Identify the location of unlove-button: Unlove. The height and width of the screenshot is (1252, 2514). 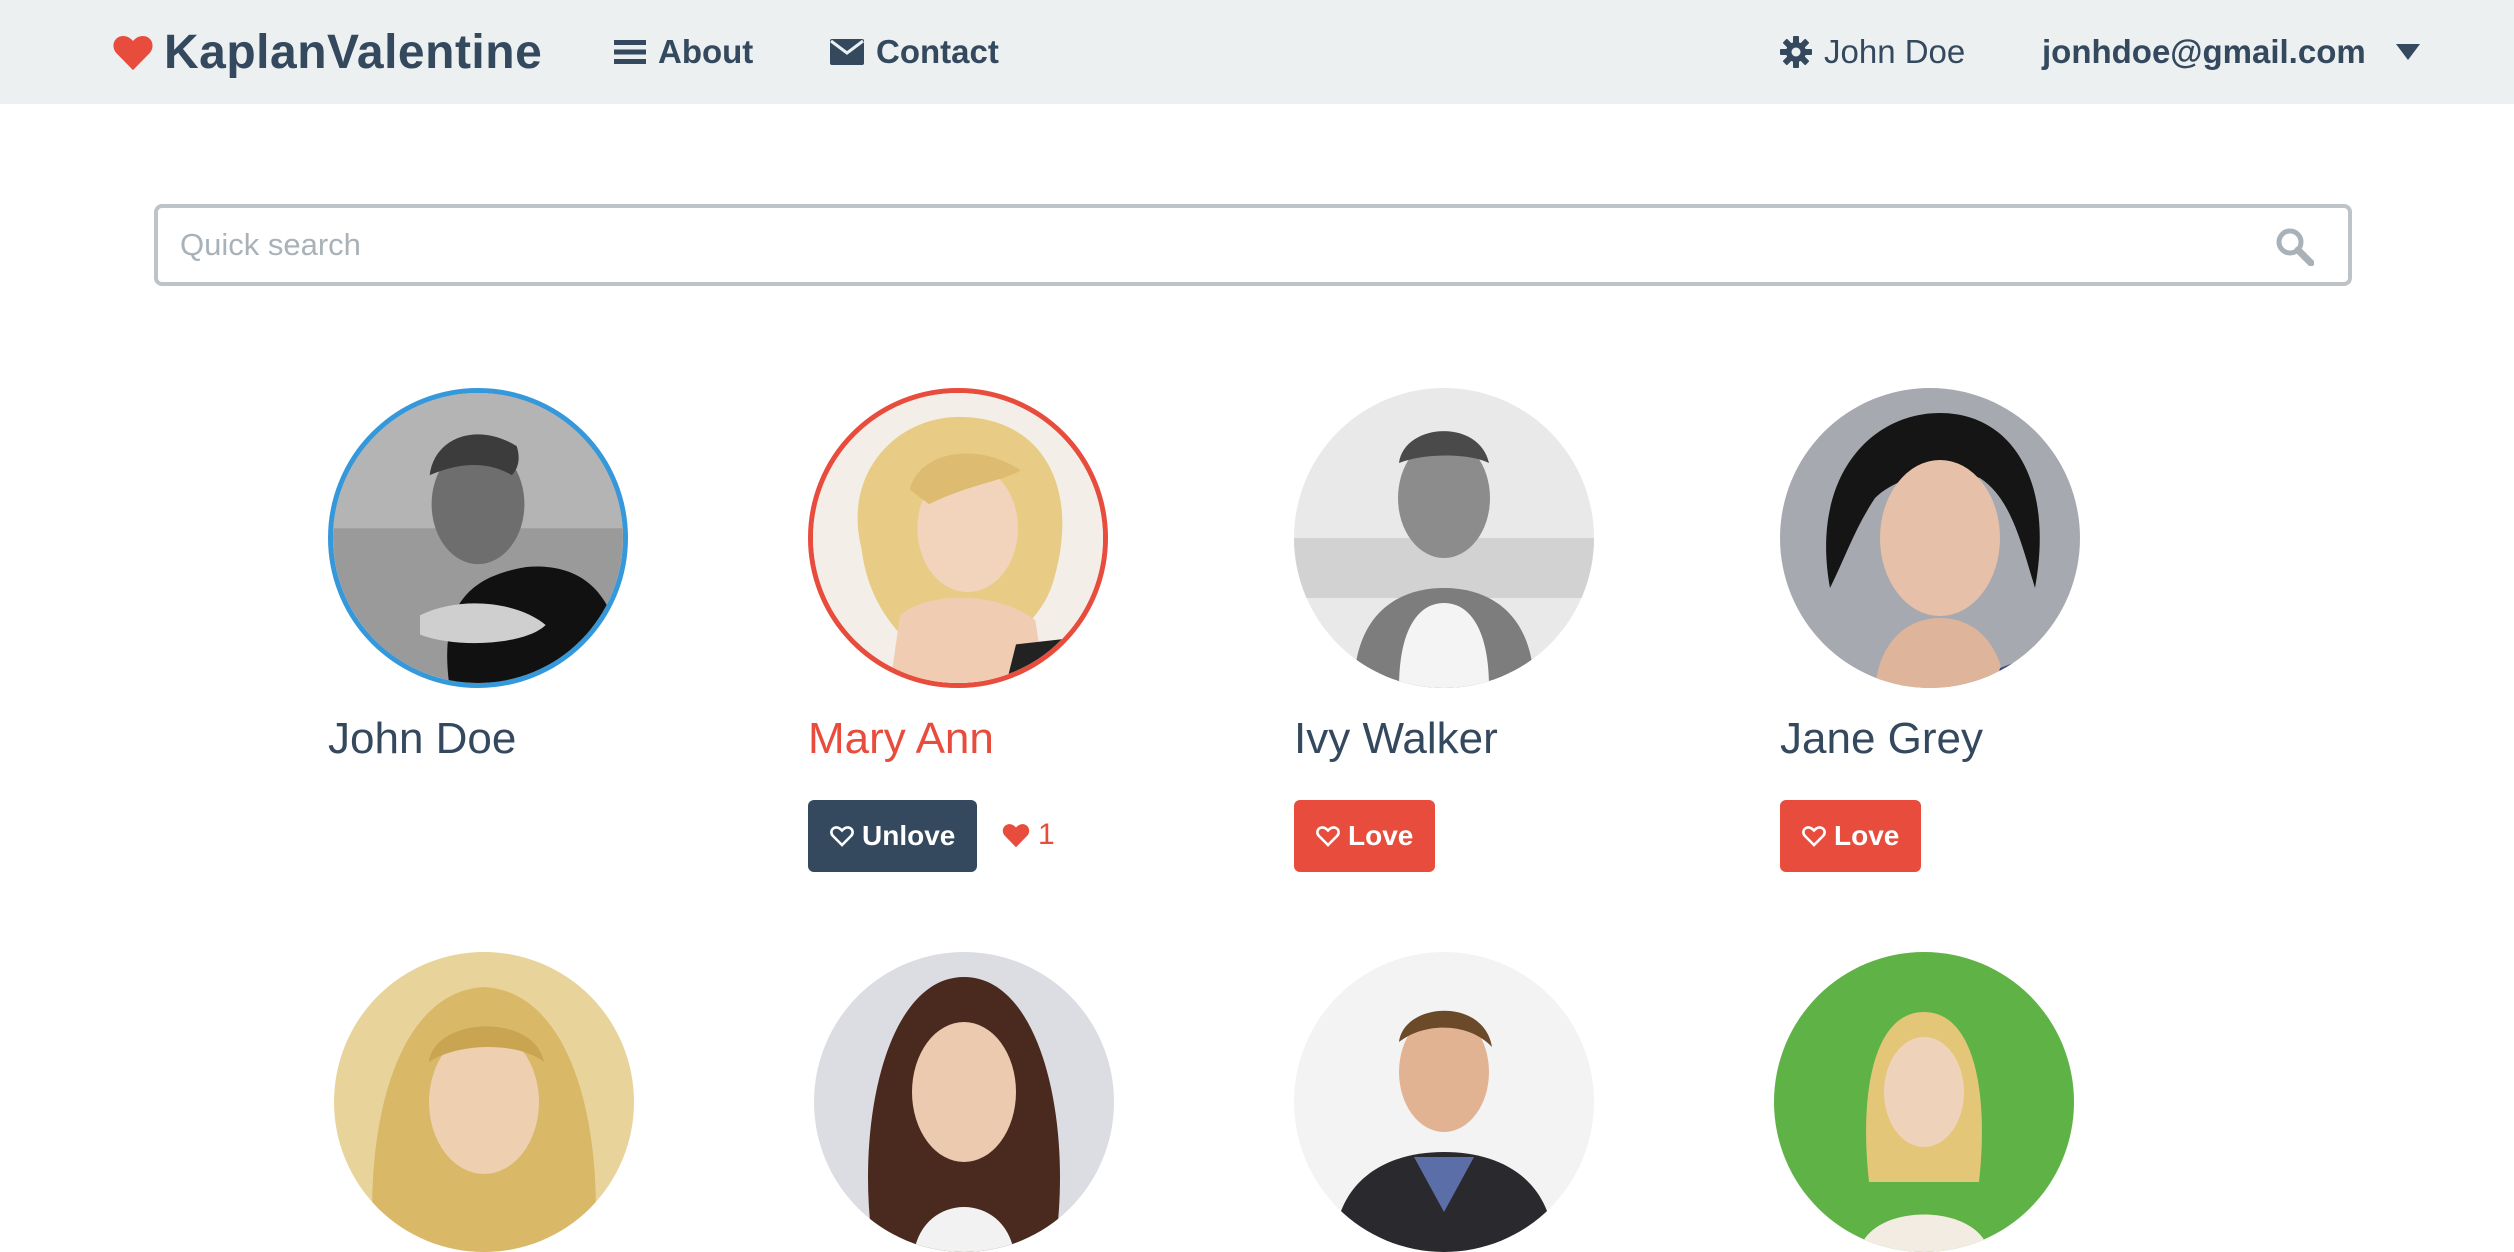
(893, 836).